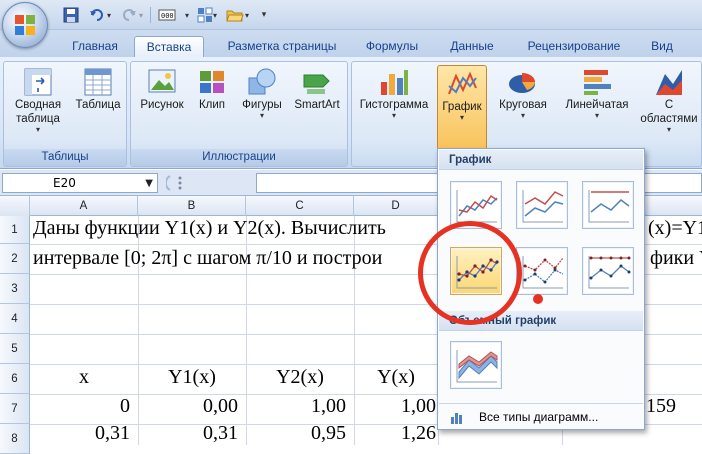 Image resolution: width=702 pixels, height=454 pixels. I want to click on smartart-label: SmartArt, so click(317, 105).